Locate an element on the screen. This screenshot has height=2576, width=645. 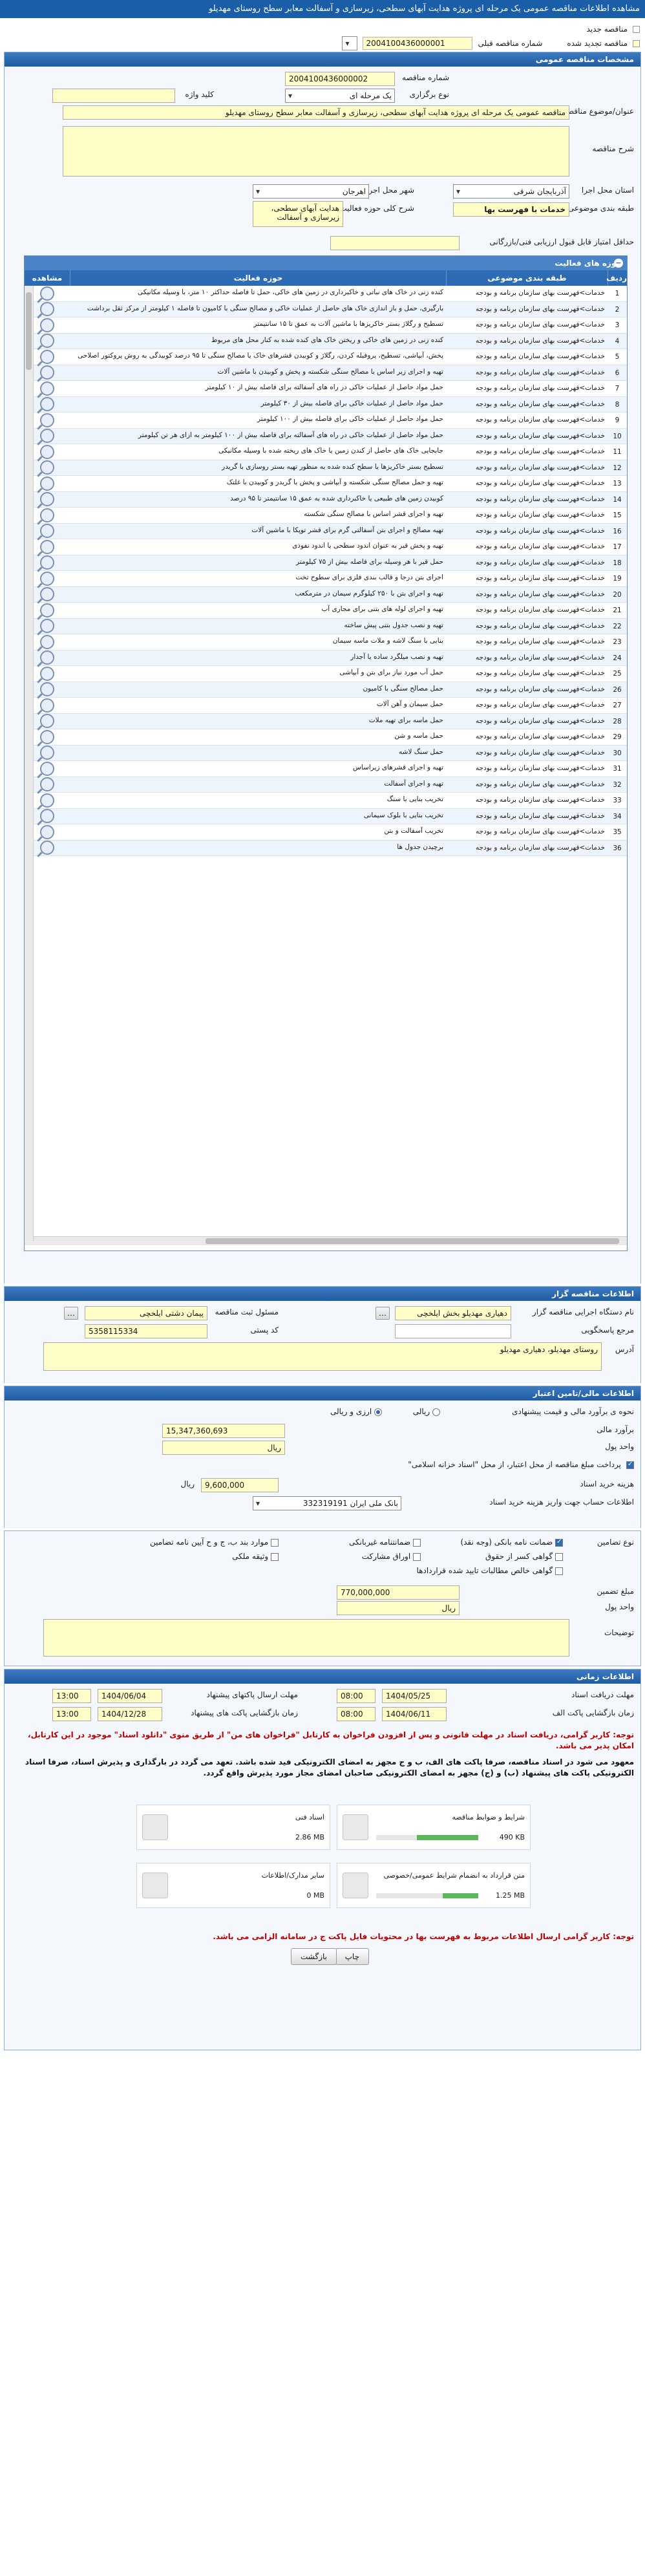
receive-start-date: 1404/05/25 is located at coordinates (414, 1696).